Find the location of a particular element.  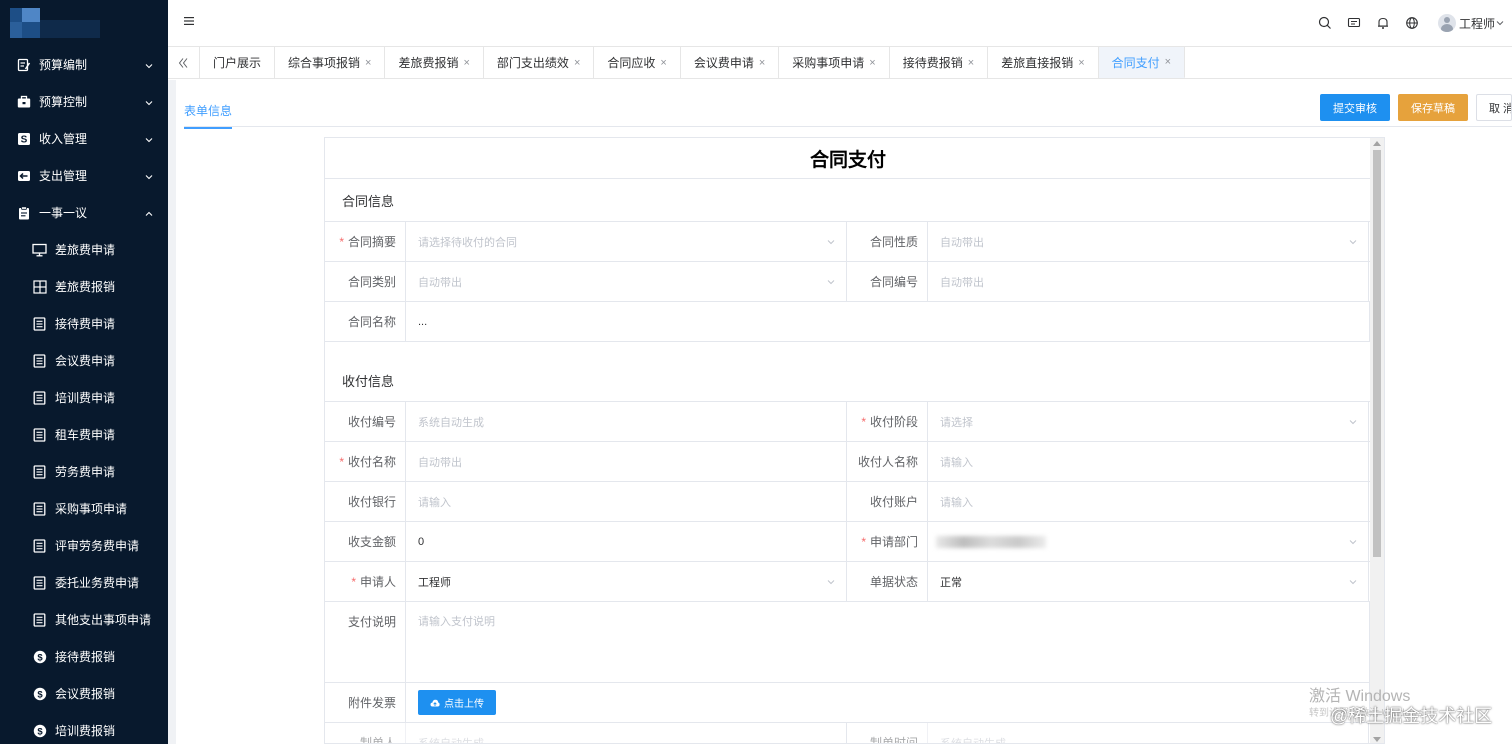

make-time-input: 系统自动生成 is located at coordinates (1148, 733).